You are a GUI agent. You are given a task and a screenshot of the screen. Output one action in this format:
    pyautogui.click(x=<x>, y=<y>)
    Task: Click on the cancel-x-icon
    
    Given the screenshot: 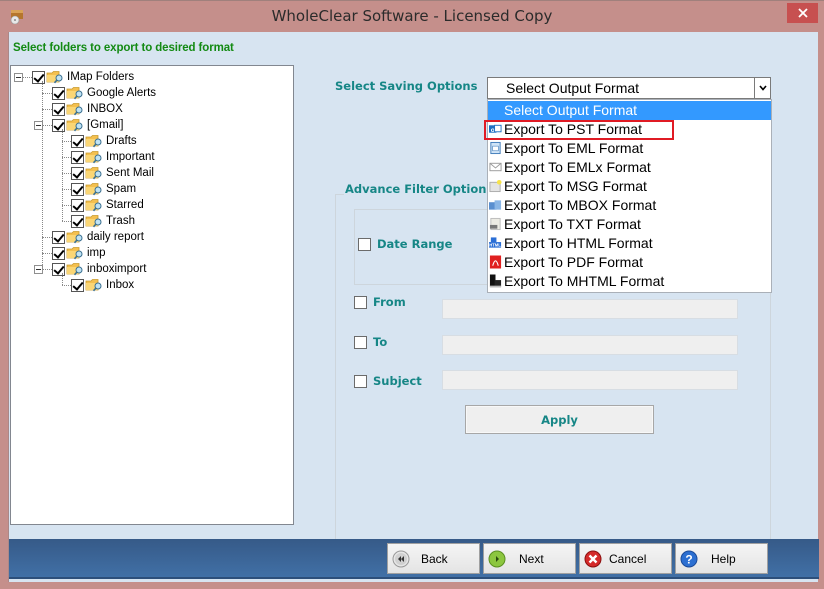 What is the action you would take?
    pyautogui.click(x=593, y=559)
    